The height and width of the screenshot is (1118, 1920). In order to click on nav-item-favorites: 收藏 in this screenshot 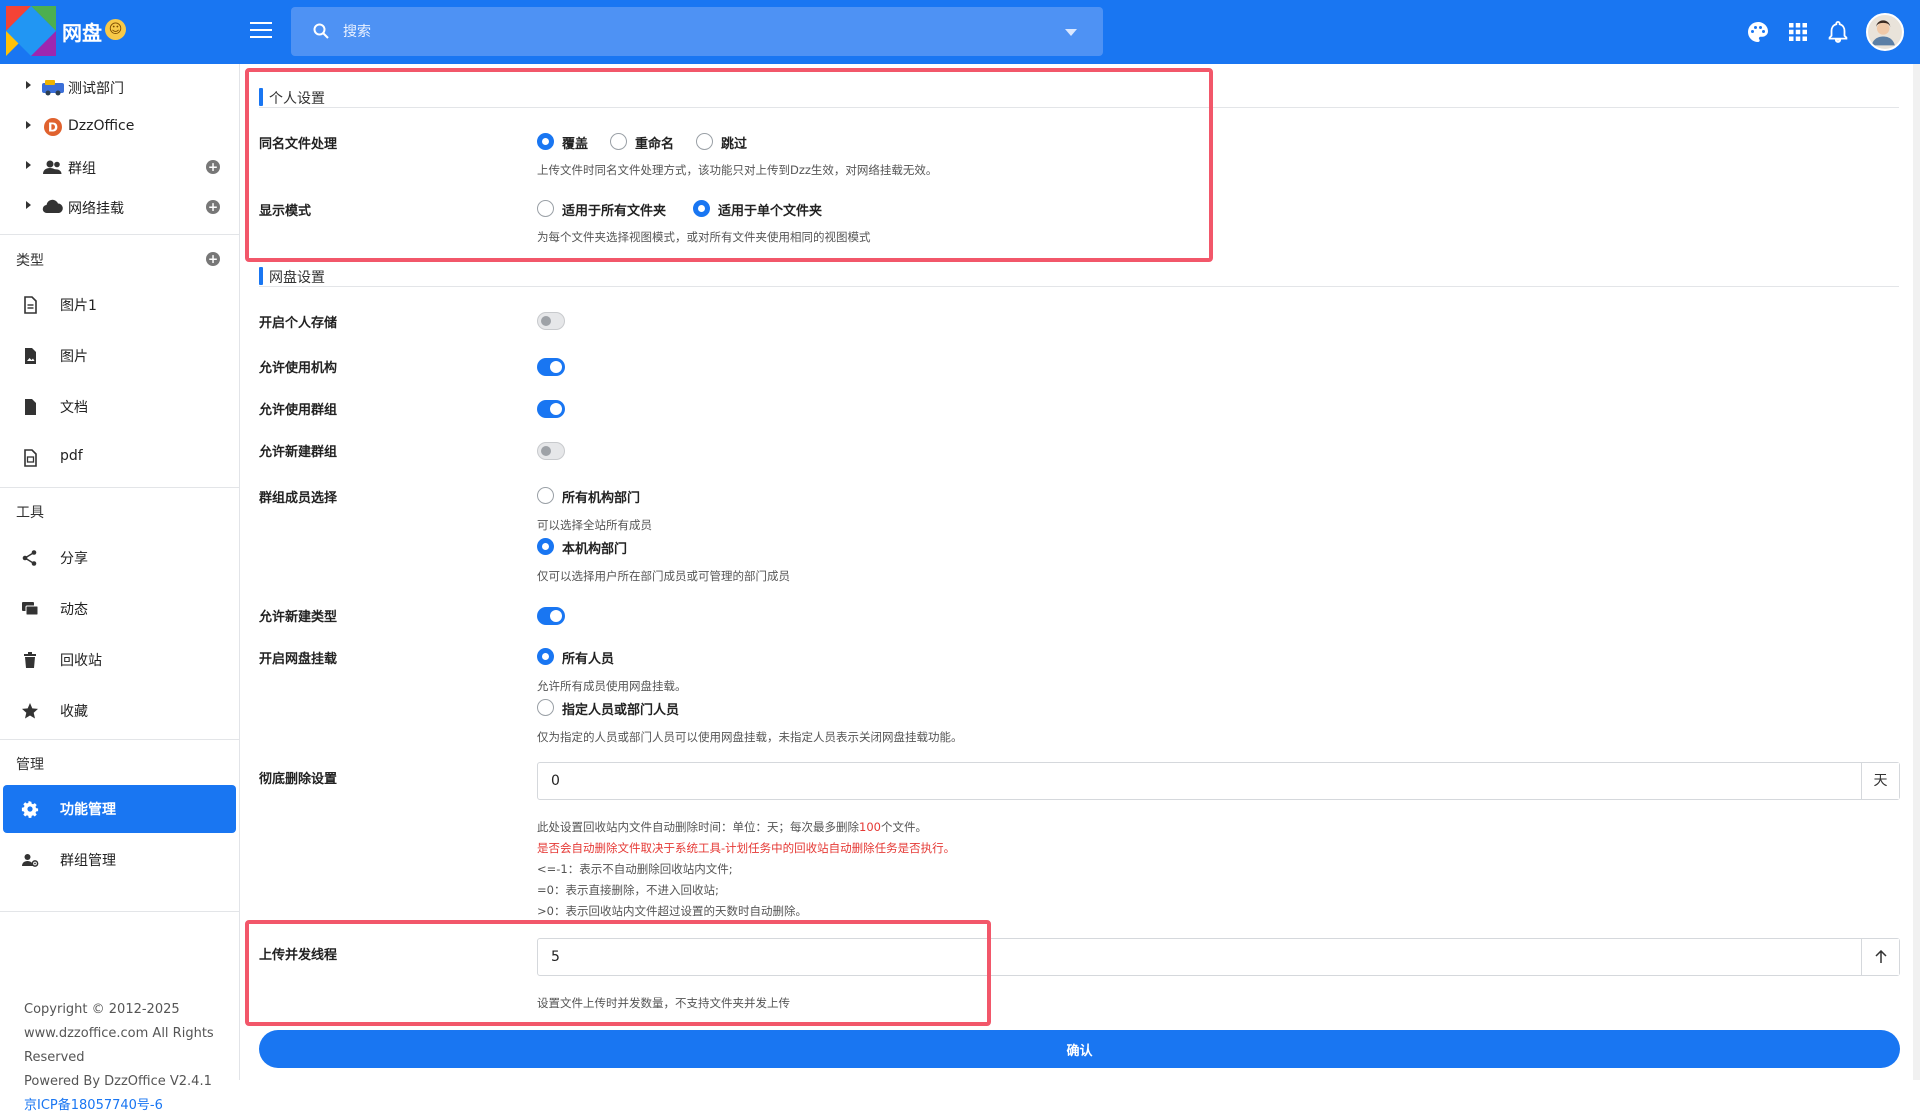, I will do `click(120, 711)`.